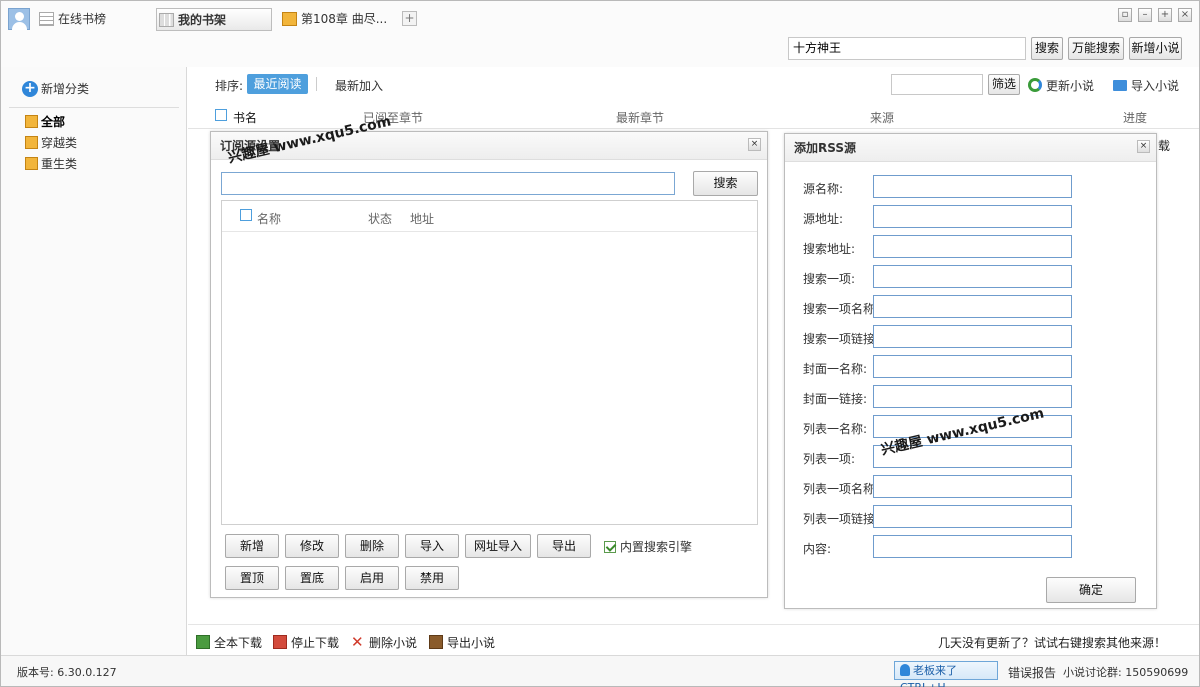 The image size is (1200, 687). I want to click on delete-source-button: 删除, so click(372, 546).